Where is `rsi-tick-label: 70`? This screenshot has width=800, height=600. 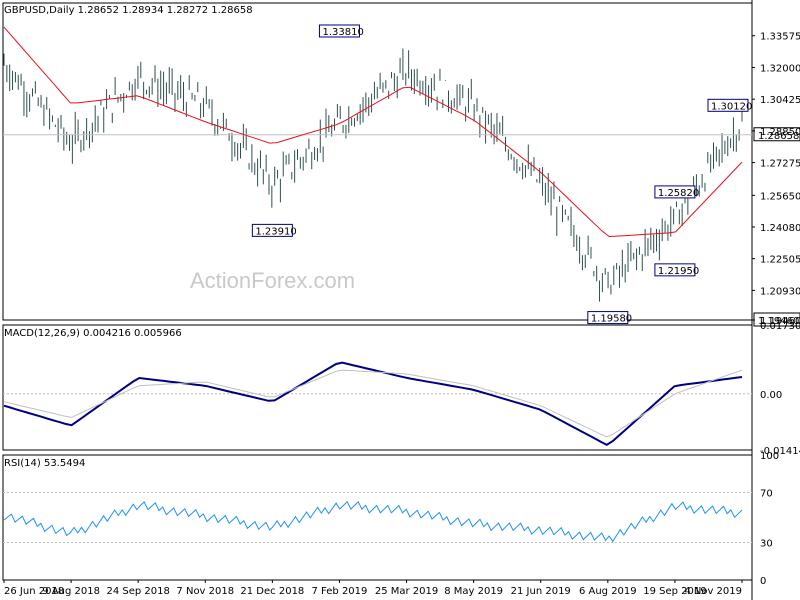 rsi-tick-label: 70 is located at coordinates (766, 494).